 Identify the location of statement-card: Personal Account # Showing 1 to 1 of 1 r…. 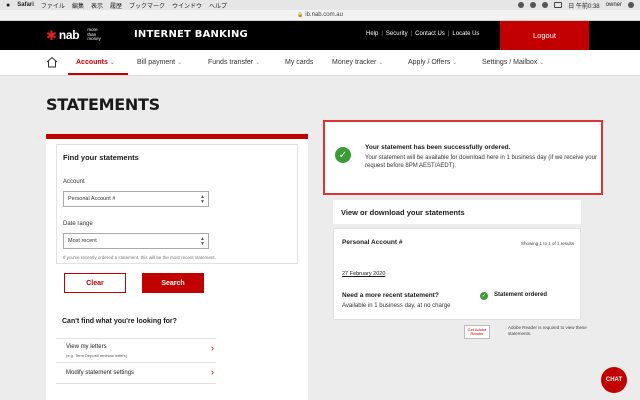
(457, 274).